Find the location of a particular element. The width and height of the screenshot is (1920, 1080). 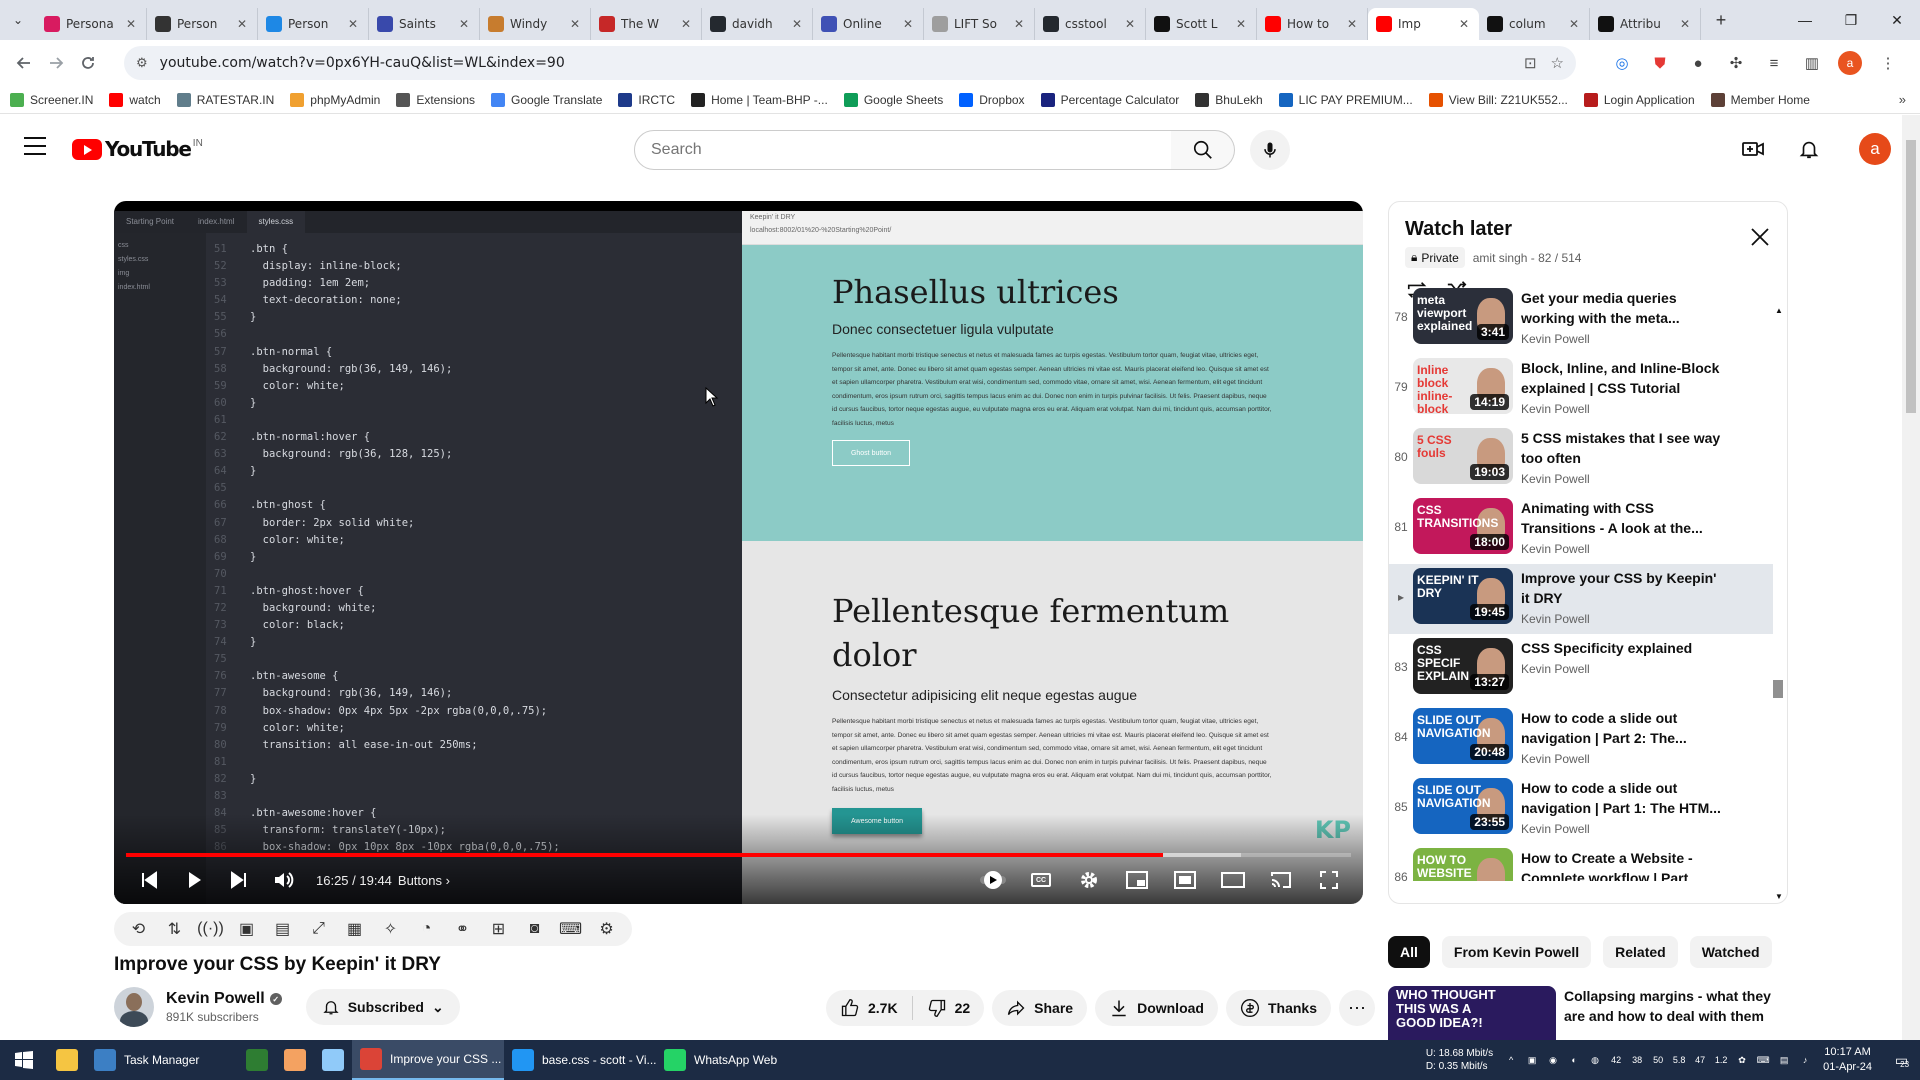

download-button: Download is located at coordinates (1156, 1008).